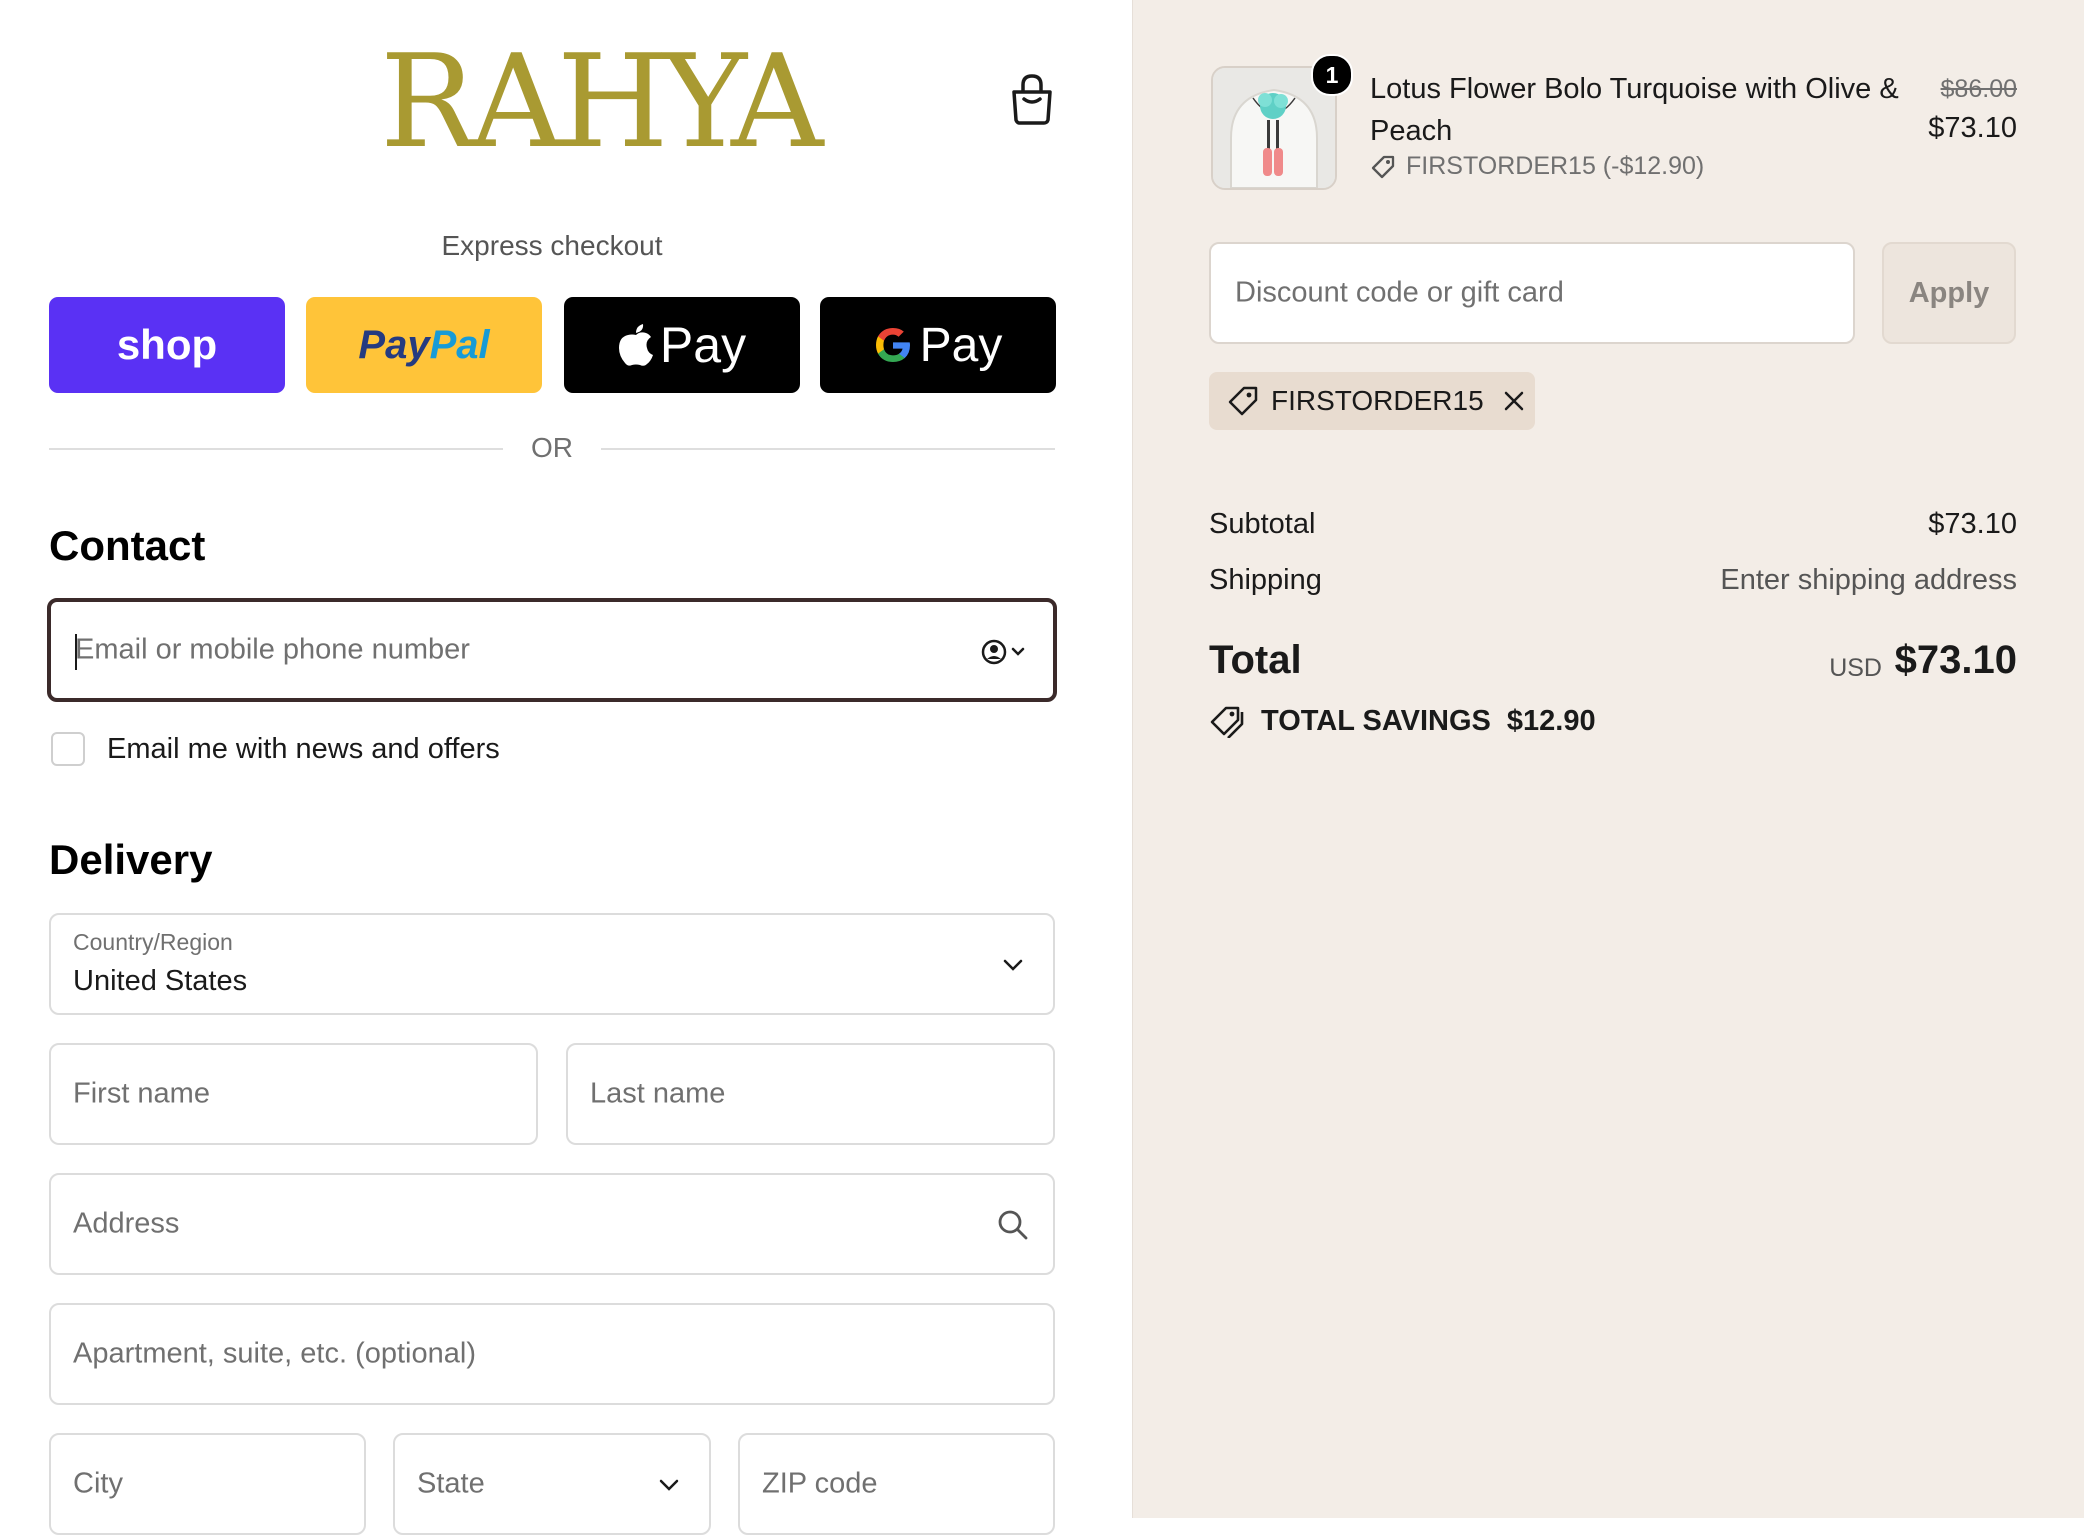 The width and height of the screenshot is (2084, 1535). I want to click on or-divider: OR, so click(552, 450).